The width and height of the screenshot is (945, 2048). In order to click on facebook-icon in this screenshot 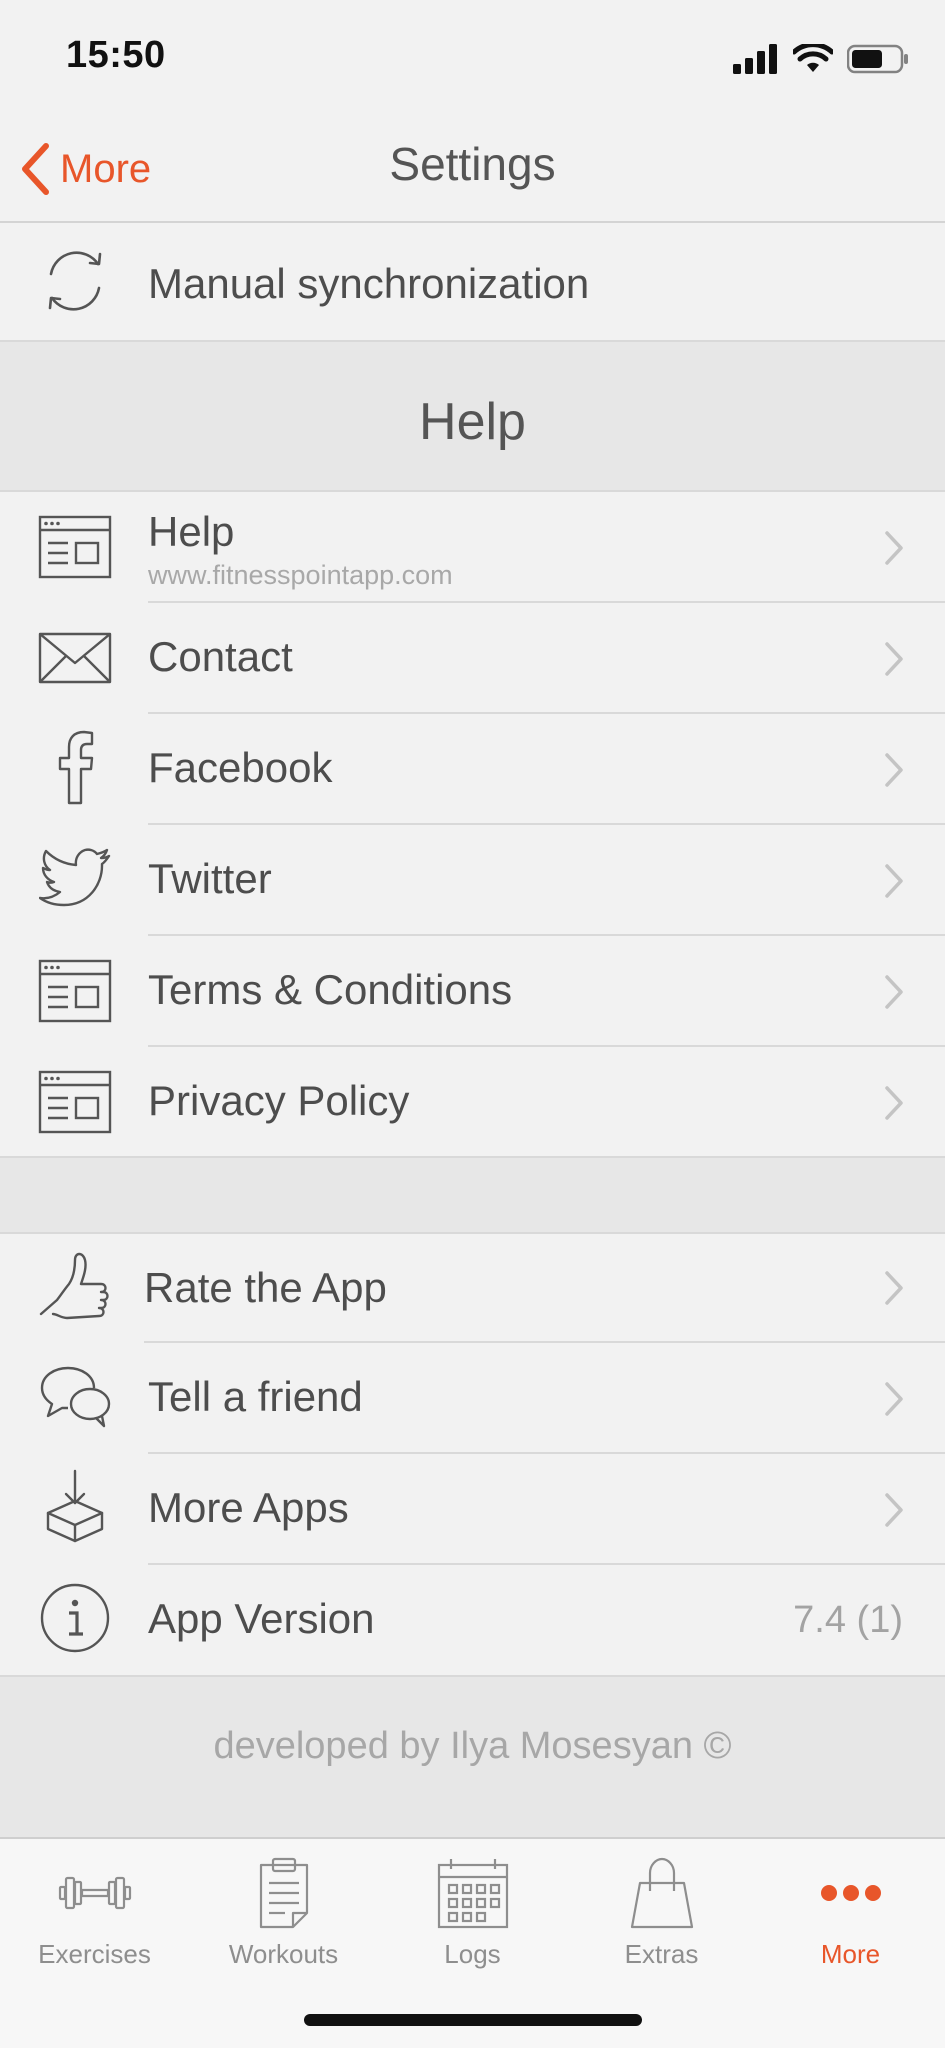, I will do `click(75, 767)`.